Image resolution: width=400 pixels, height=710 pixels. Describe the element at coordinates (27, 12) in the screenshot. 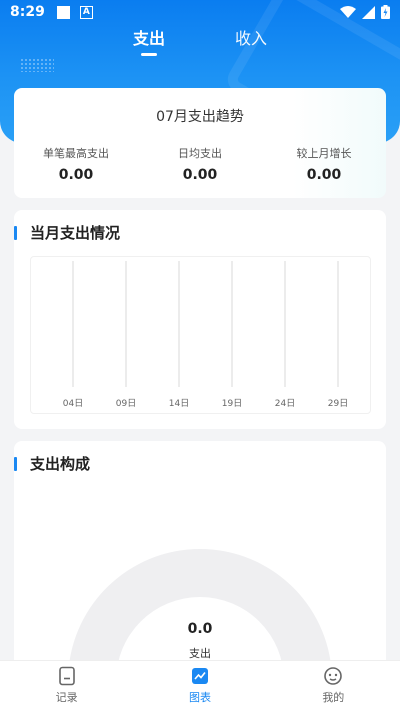

I see `status-time: 8:29` at that location.